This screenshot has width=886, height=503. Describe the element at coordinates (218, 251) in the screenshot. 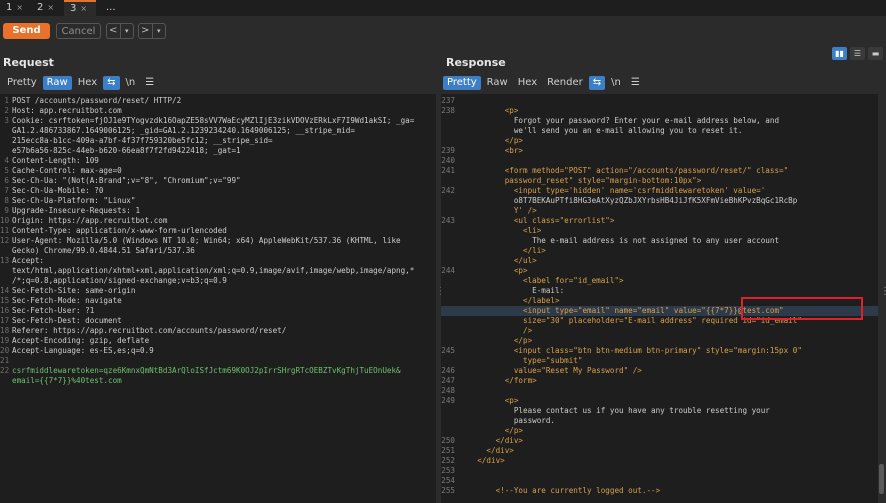

I see `code-line: Gecko) Chrome/99.0.4844.51 Safari/537.36` at that location.